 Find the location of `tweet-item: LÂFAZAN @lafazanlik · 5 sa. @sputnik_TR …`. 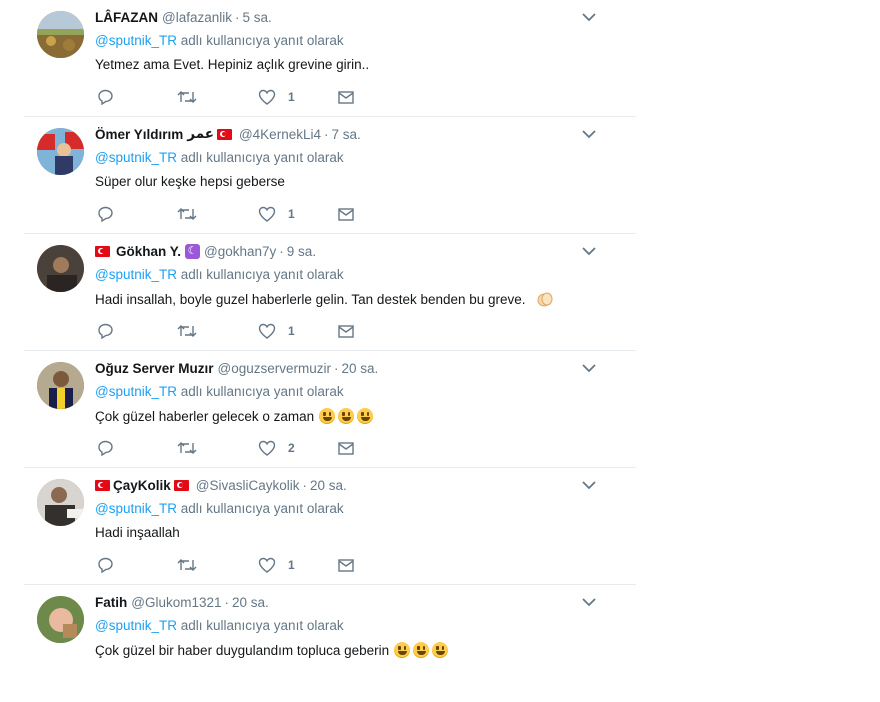

tweet-item: LÂFAZAN @lafazanlik · 5 sa. @sputnik_TR … is located at coordinates (330, 58).